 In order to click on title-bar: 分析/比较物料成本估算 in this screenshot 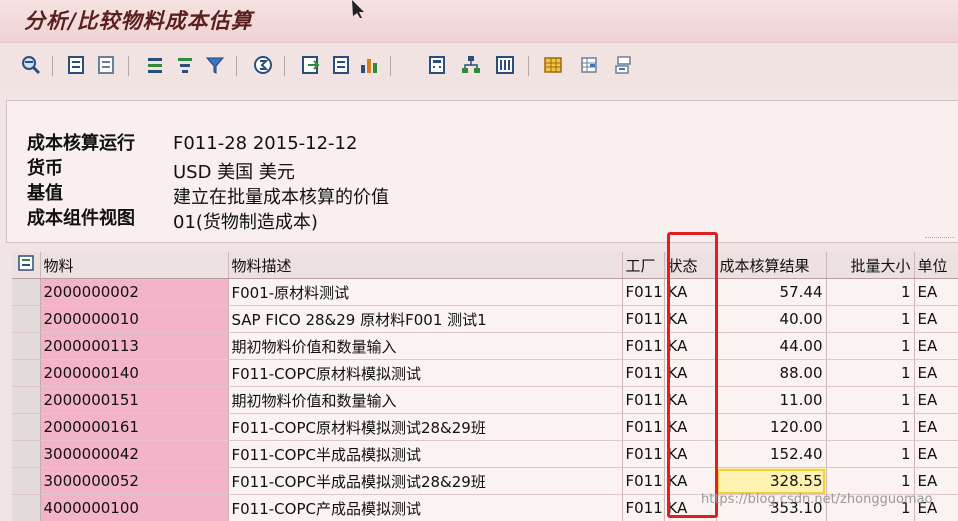, I will do `click(479, 21)`.